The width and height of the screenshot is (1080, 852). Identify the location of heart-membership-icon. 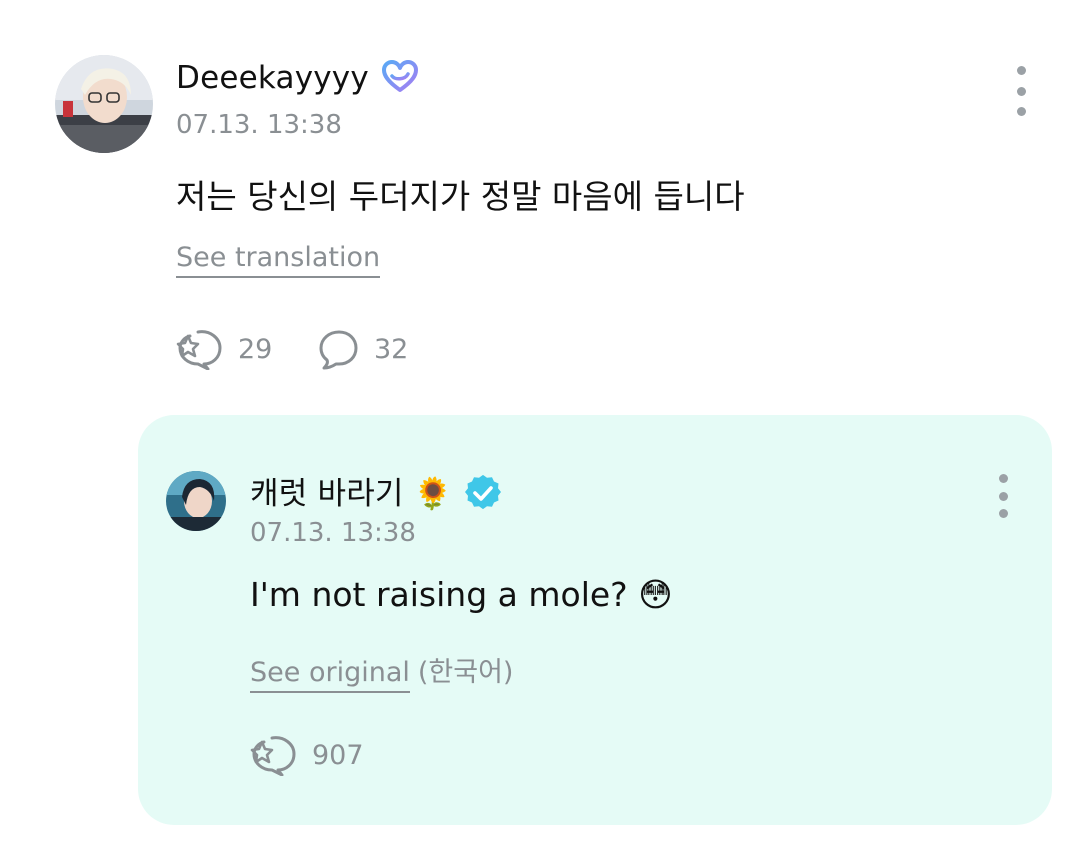
(399, 75).